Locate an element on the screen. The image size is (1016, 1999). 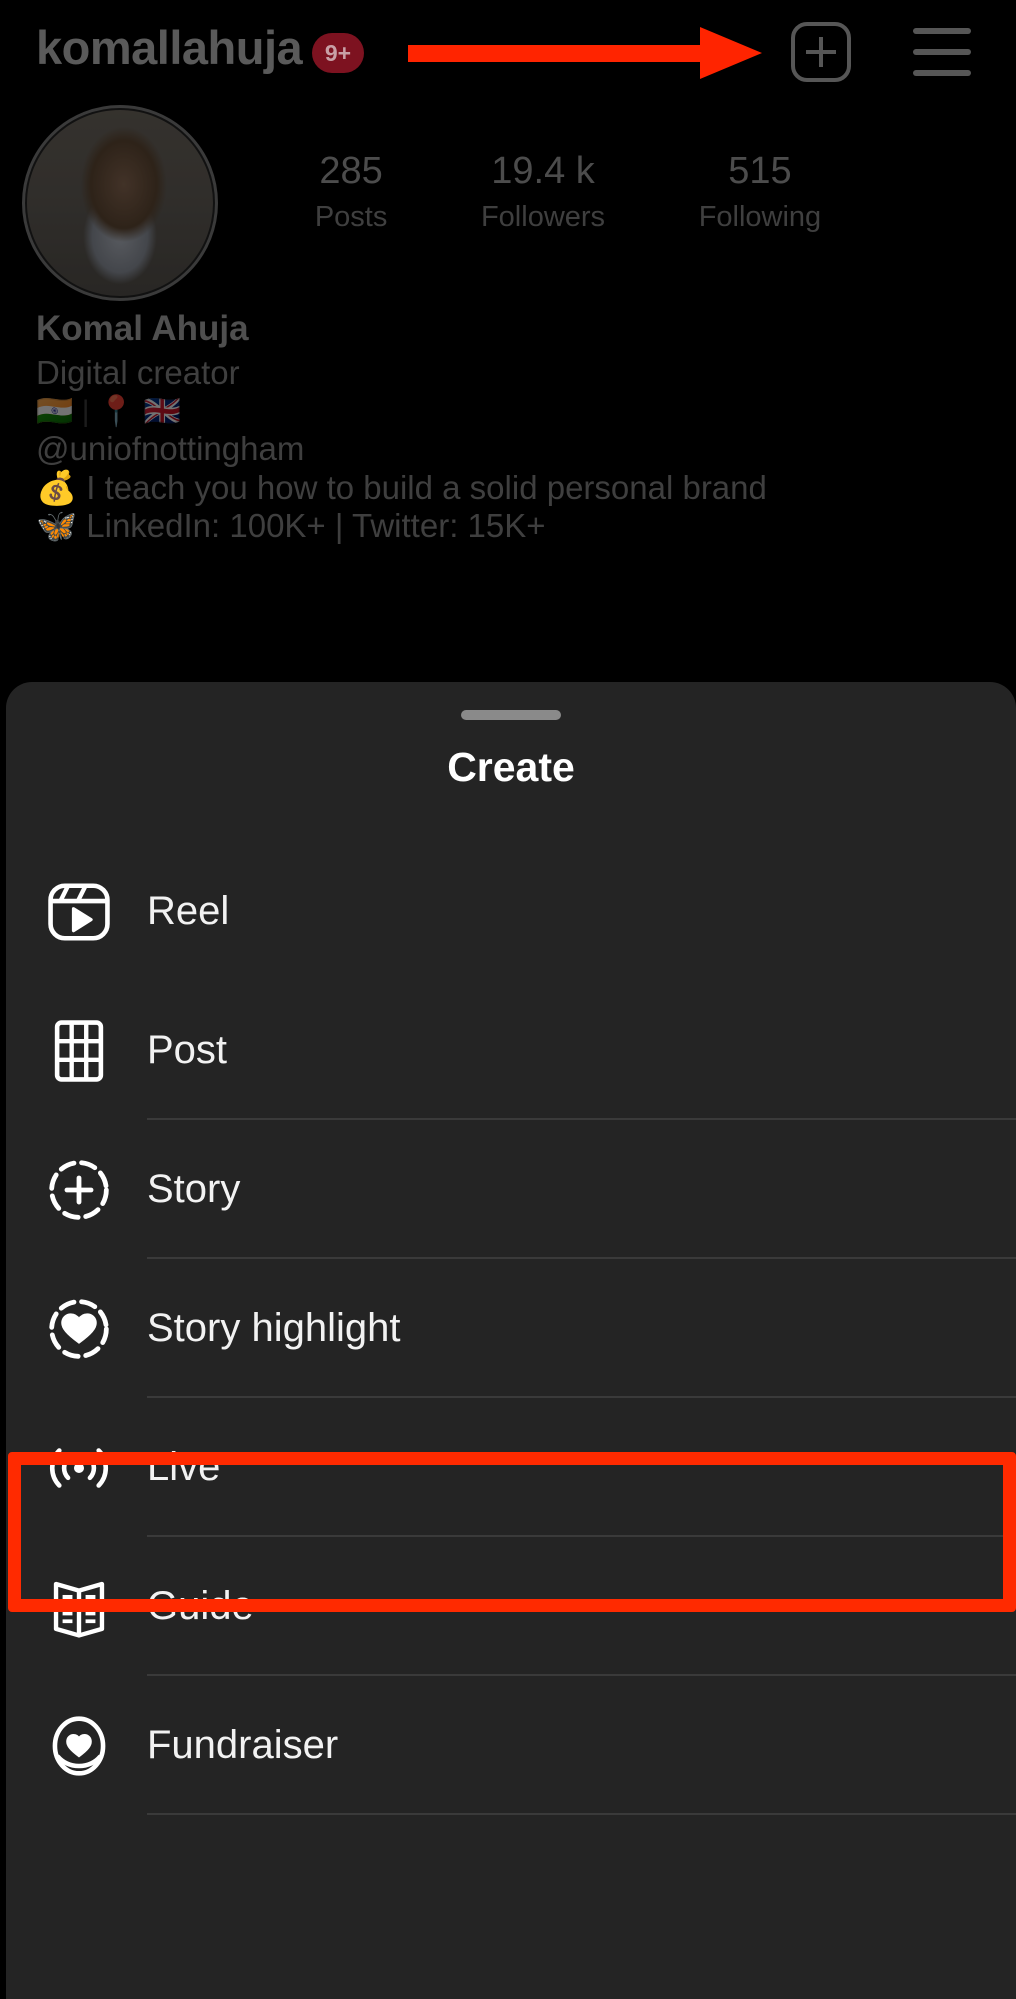
create-option-fundraiser: Fundraiser is located at coordinates (511, 1745).